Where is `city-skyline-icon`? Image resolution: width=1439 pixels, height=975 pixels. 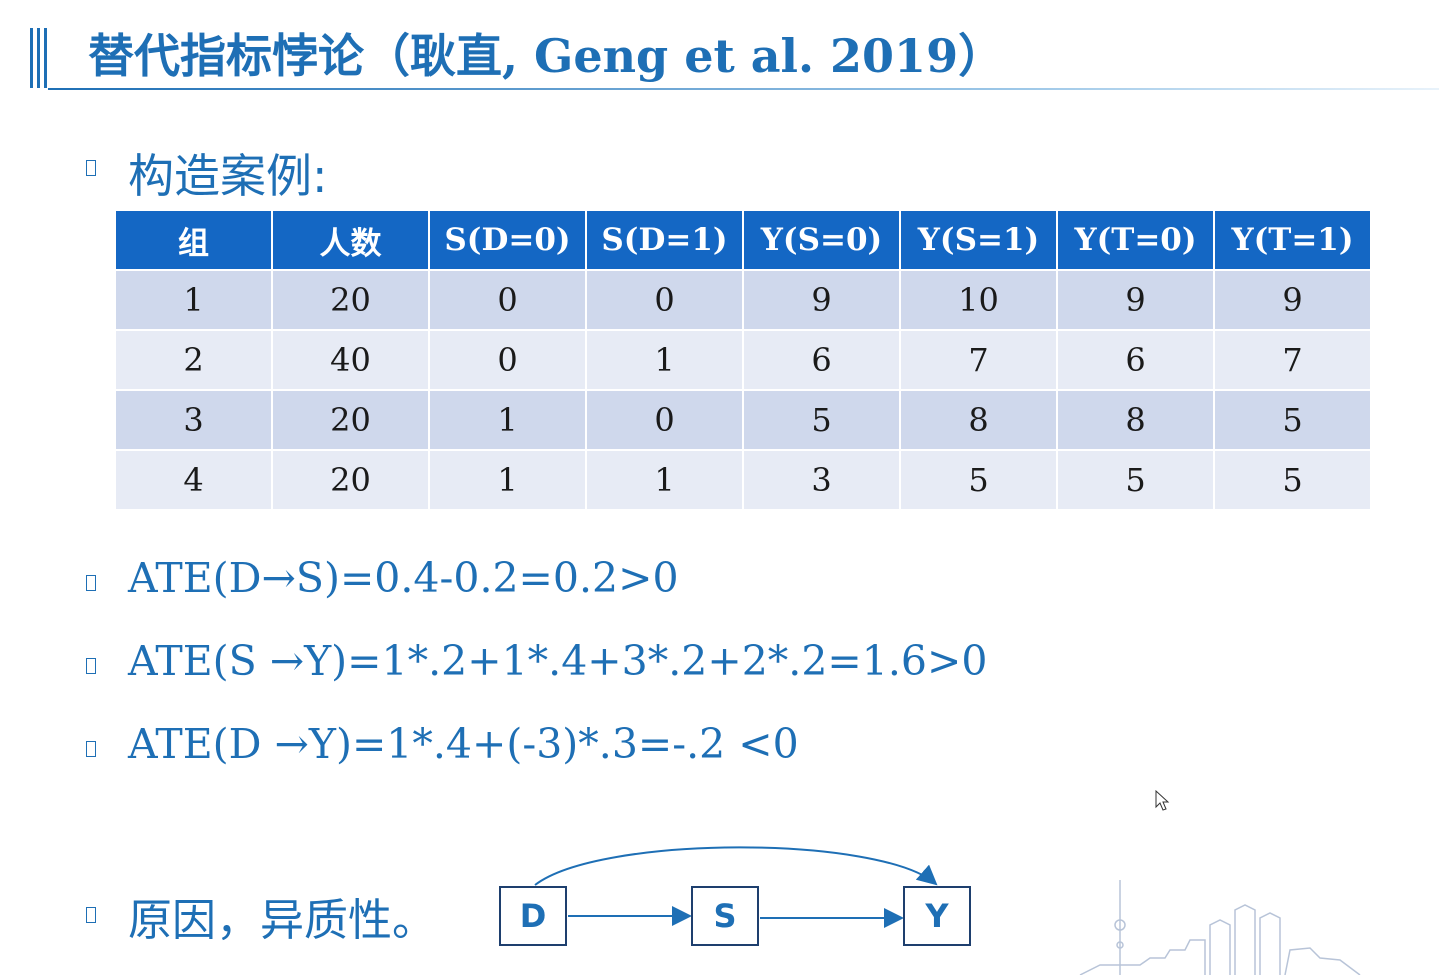 city-skyline-icon is located at coordinates (1220, 927).